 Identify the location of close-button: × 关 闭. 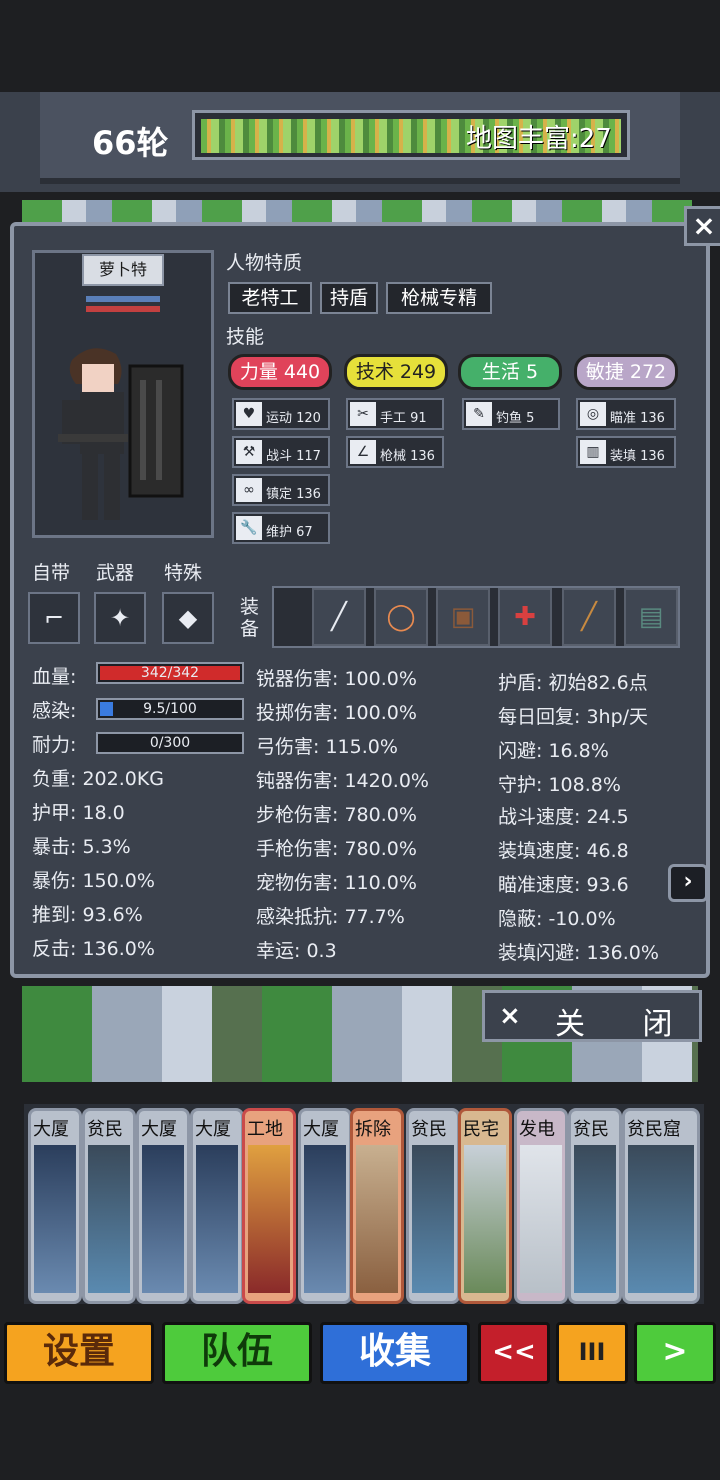
(592, 1016).